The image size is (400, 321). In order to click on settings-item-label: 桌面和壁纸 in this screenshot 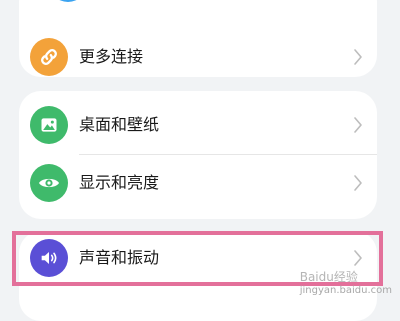, I will do `click(119, 124)`.